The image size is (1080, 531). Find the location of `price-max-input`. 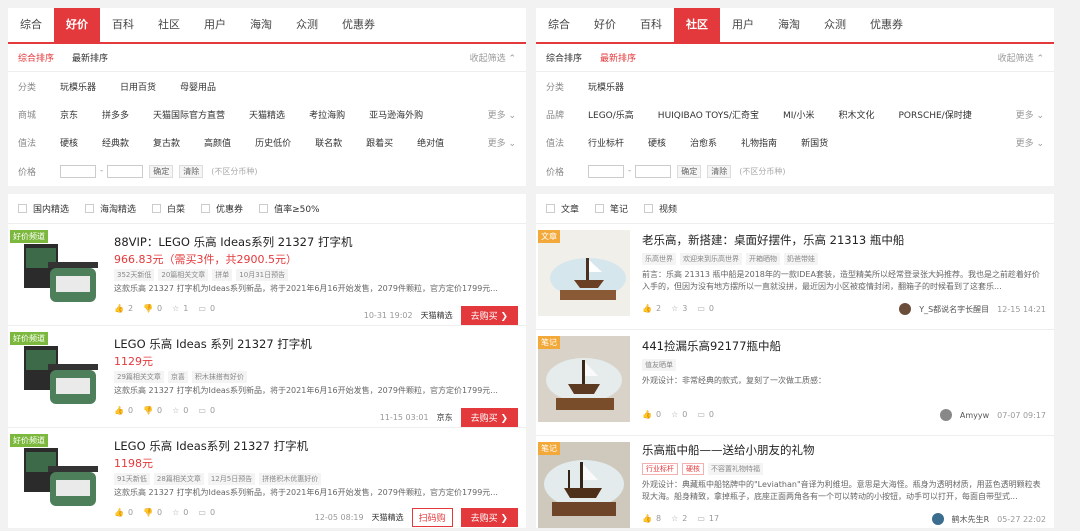

price-max-input is located at coordinates (125, 171).